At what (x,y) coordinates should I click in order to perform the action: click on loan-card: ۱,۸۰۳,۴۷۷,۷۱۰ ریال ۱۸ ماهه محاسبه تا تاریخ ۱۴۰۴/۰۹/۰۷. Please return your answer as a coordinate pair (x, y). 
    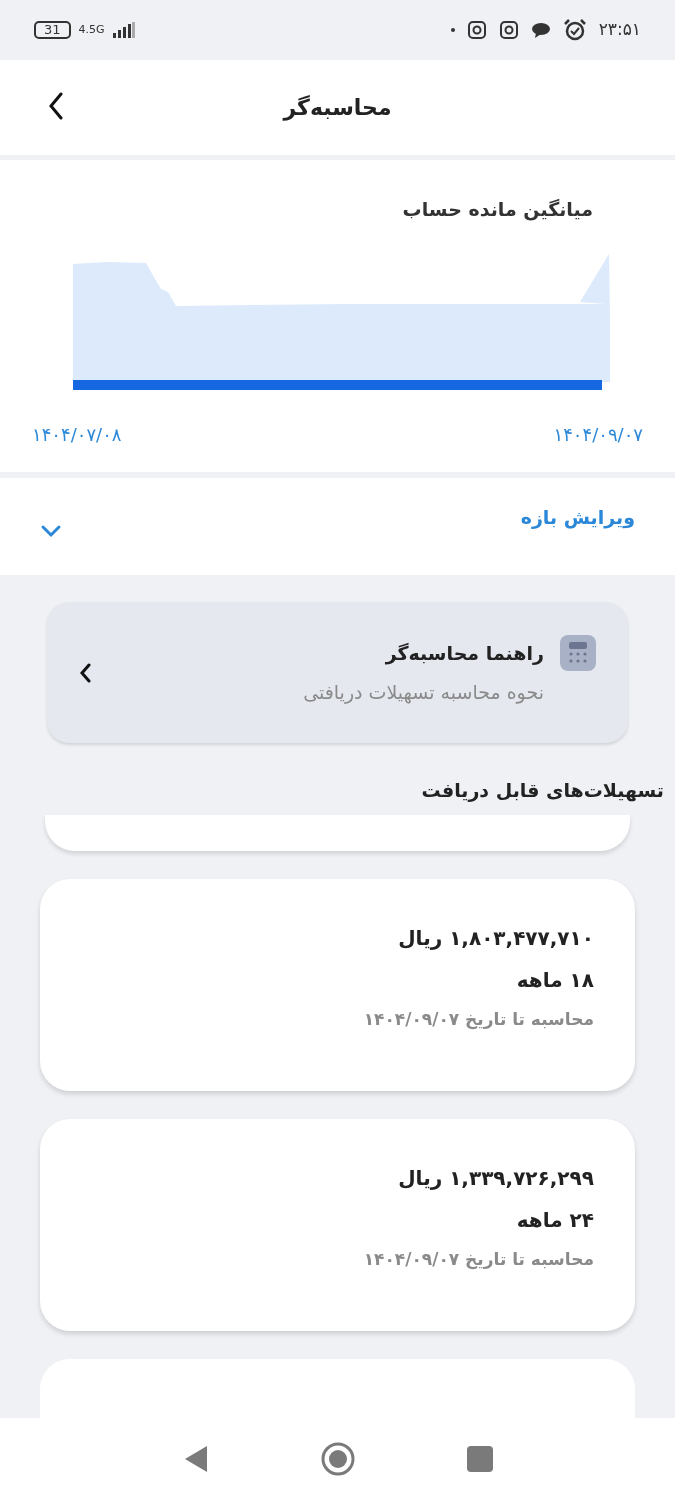
    Looking at the image, I should click on (337, 984).